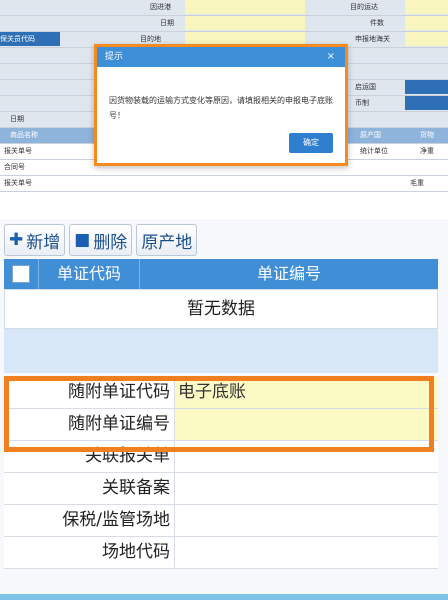  What do you see at coordinates (221, 57) in the screenshot?
I see `dialog-header: 提示 ×` at bounding box center [221, 57].